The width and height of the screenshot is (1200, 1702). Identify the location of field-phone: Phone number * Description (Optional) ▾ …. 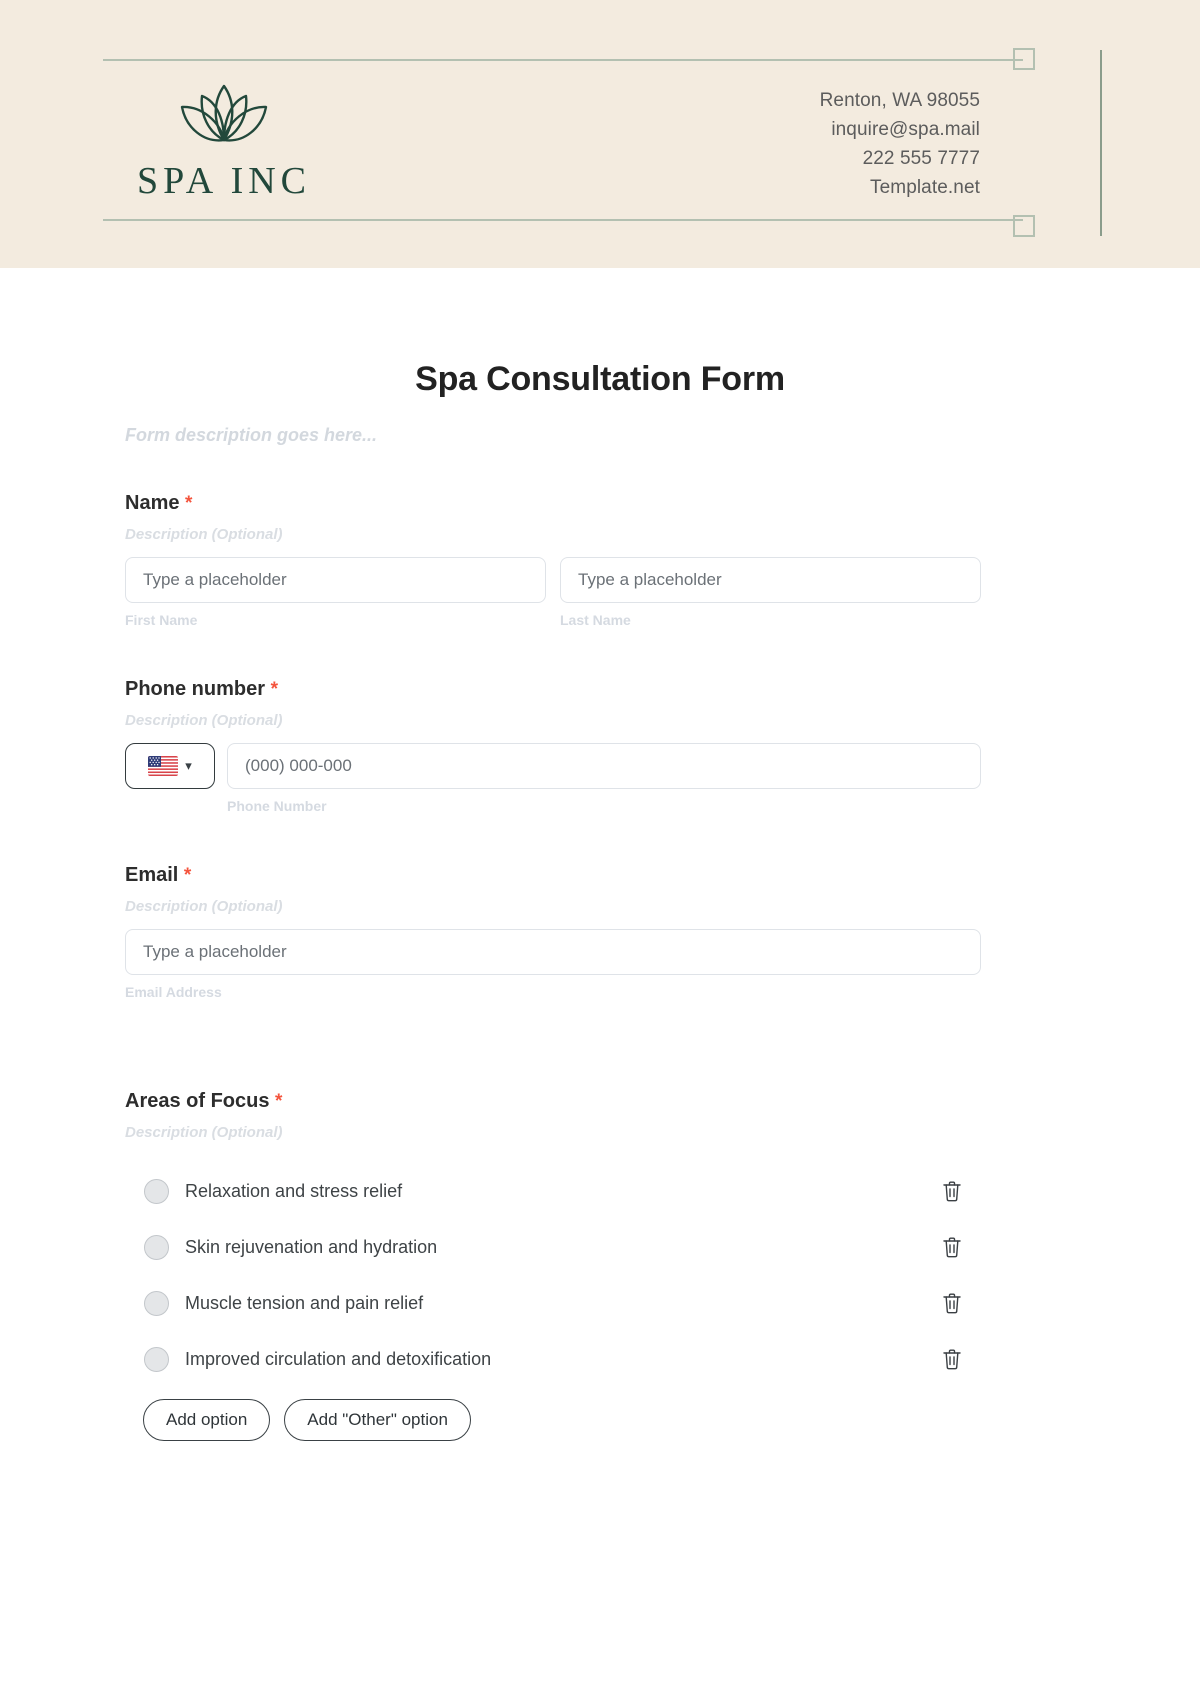
(553, 746).